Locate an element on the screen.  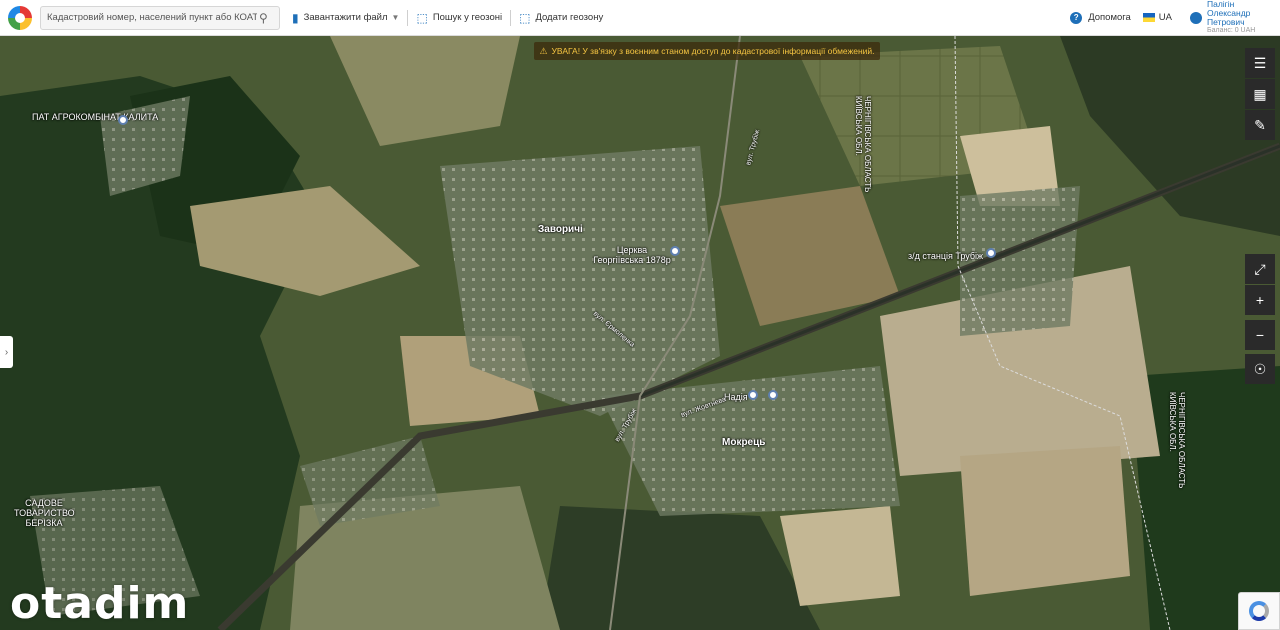
add-geozone-icon: ⬚ is located at coordinates (525, 17).